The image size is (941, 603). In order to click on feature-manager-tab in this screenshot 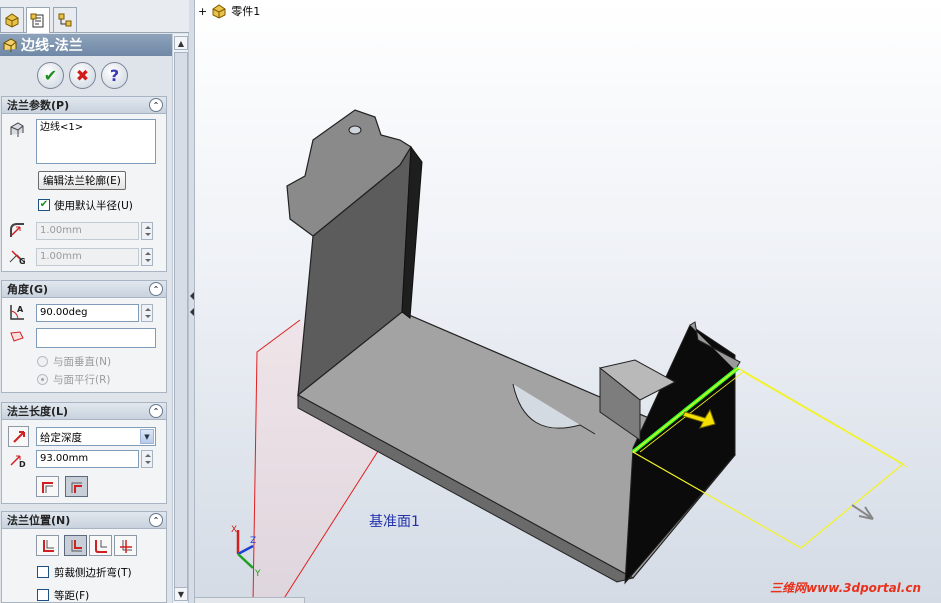, I will do `click(12, 19)`.